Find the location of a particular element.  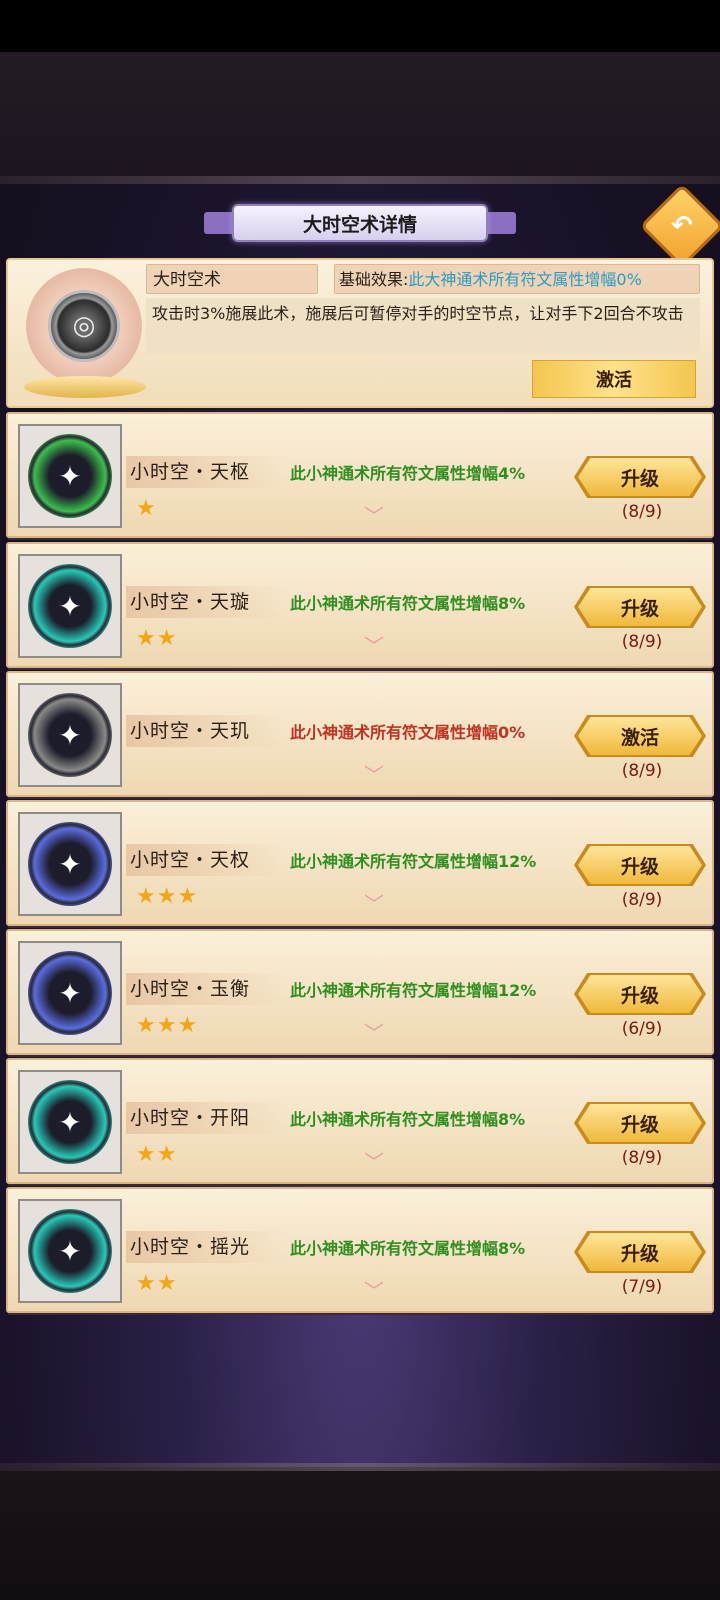

back-arrow-icon: ↶ is located at coordinates (682, 225).